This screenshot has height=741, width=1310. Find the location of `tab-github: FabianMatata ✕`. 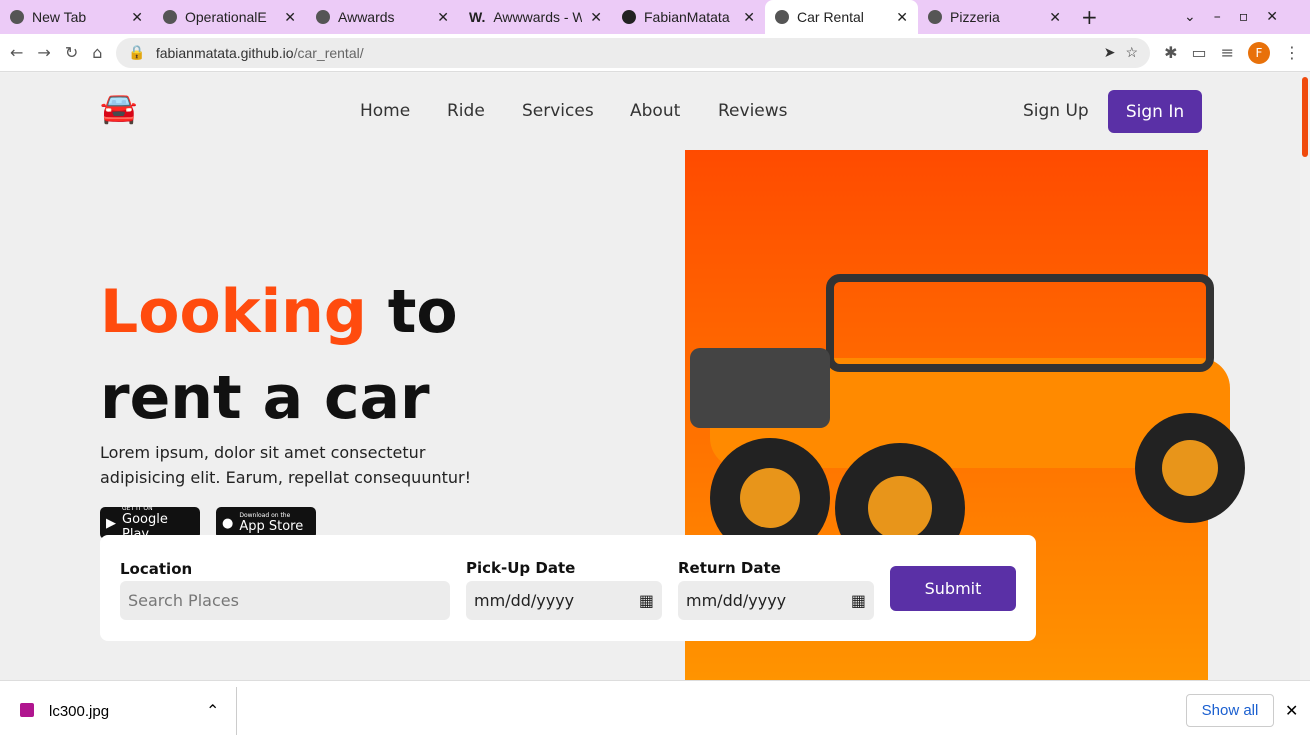

tab-github: FabianMatata ✕ is located at coordinates (688, 17).